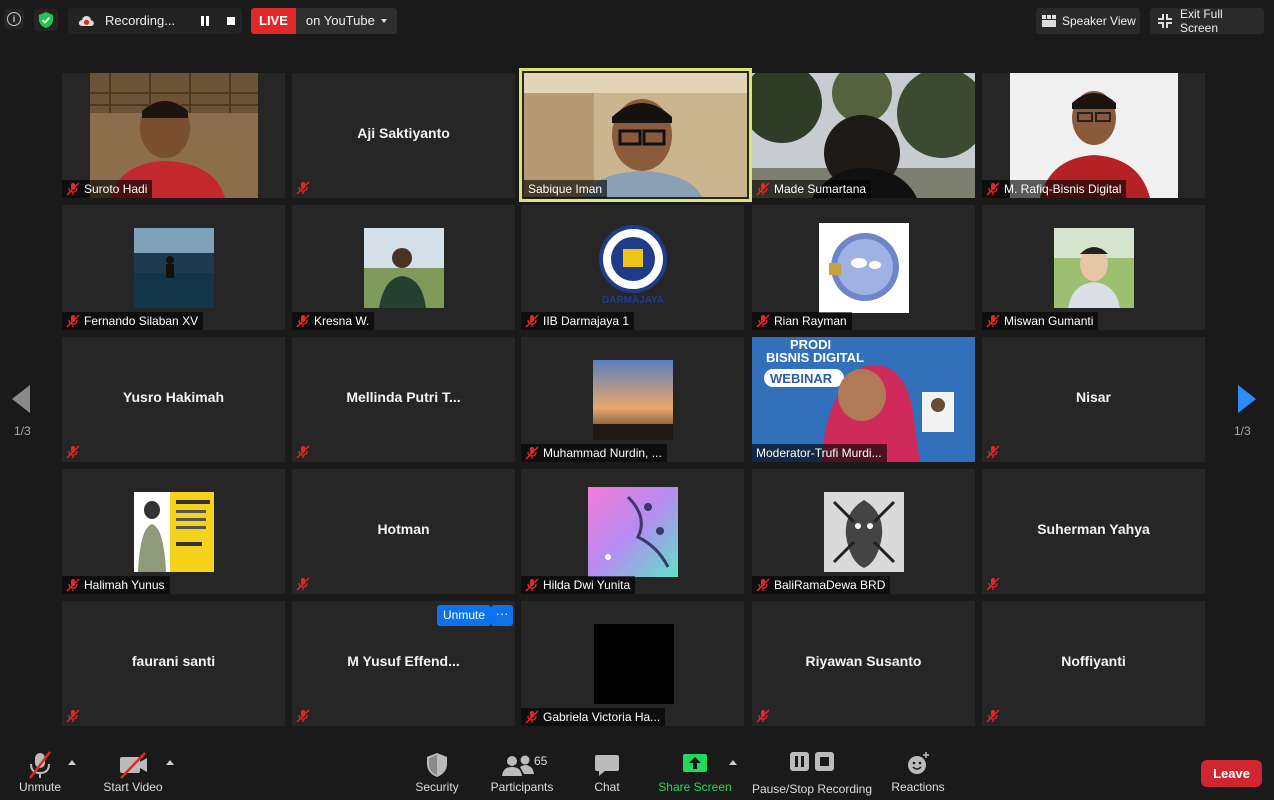  I want to click on participant-tile: Nisar, so click(1093, 399).